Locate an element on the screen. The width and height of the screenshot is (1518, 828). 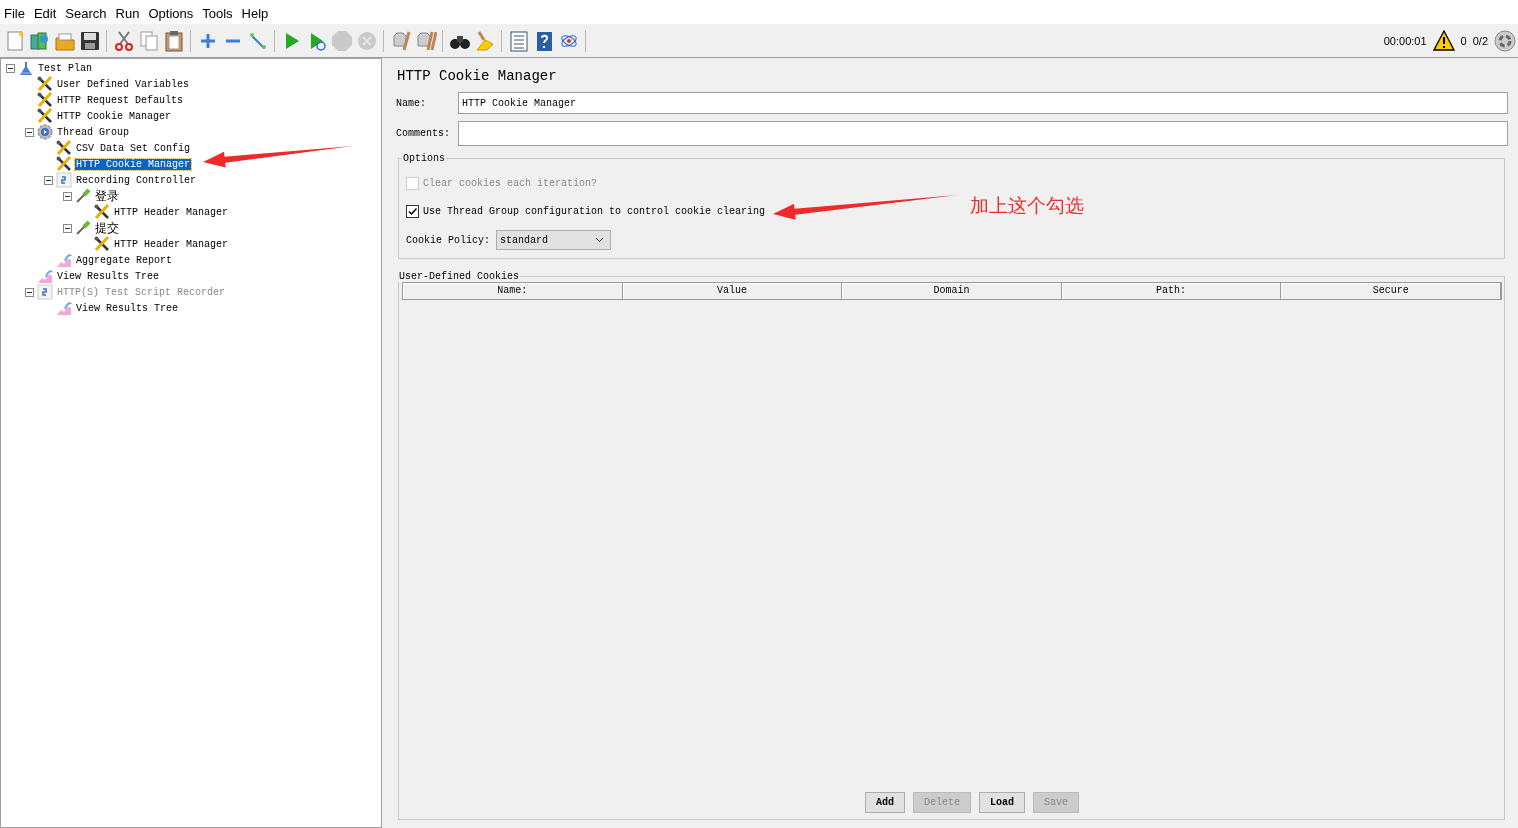
menu-item: File is located at coordinates (16, 12).